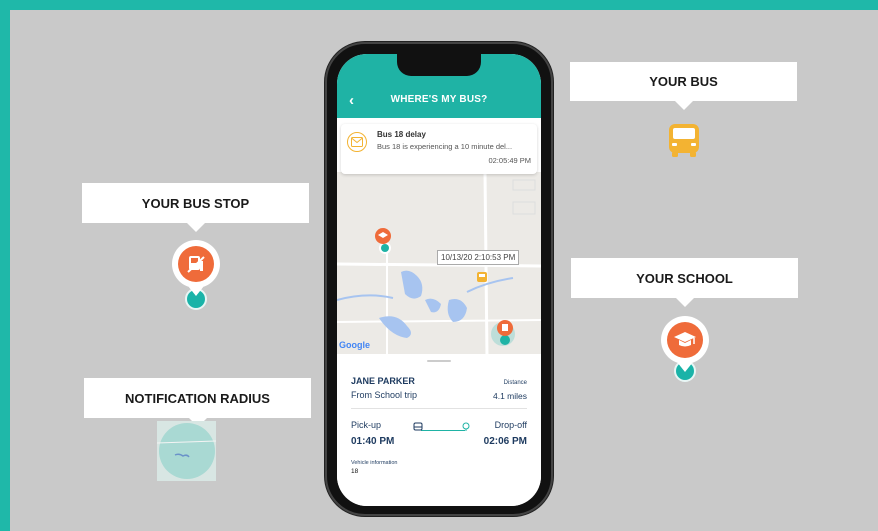 Image resolution: width=878 pixels, height=531 pixels. What do you see at coordinates (401, 134) in the screenshot?
I see `notification-title: Bus 18 delay` at bounding box center [401, 134].